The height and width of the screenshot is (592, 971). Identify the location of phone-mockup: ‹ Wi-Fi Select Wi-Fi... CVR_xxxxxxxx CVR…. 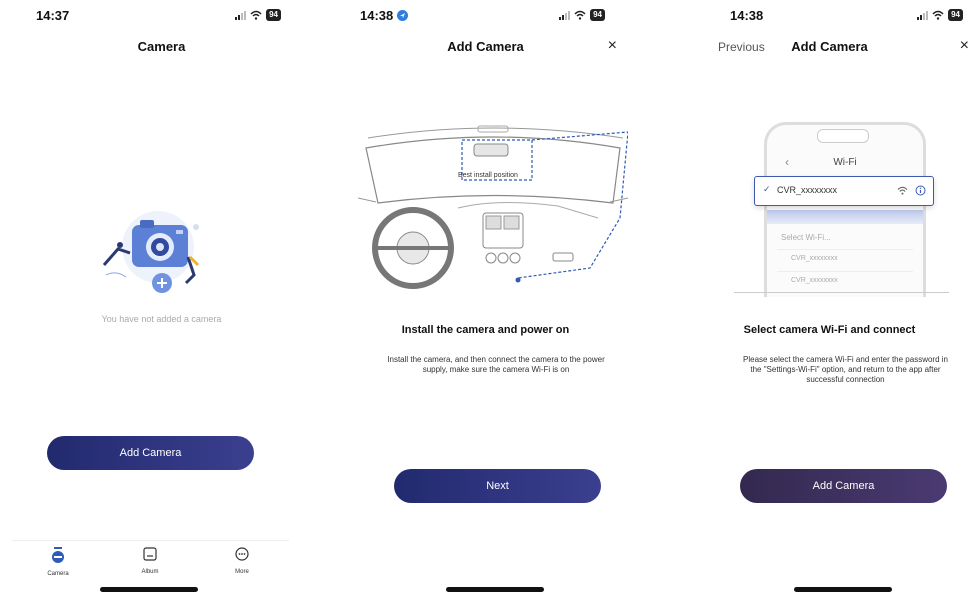
(845, 209).